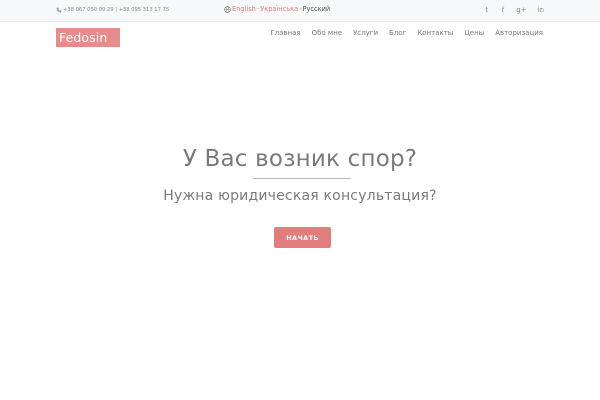 The height and width of the screenshot is (400, 600). Describe the element at coordinates (227, 9) in the screenshot. I see `globe-icon` at that location.